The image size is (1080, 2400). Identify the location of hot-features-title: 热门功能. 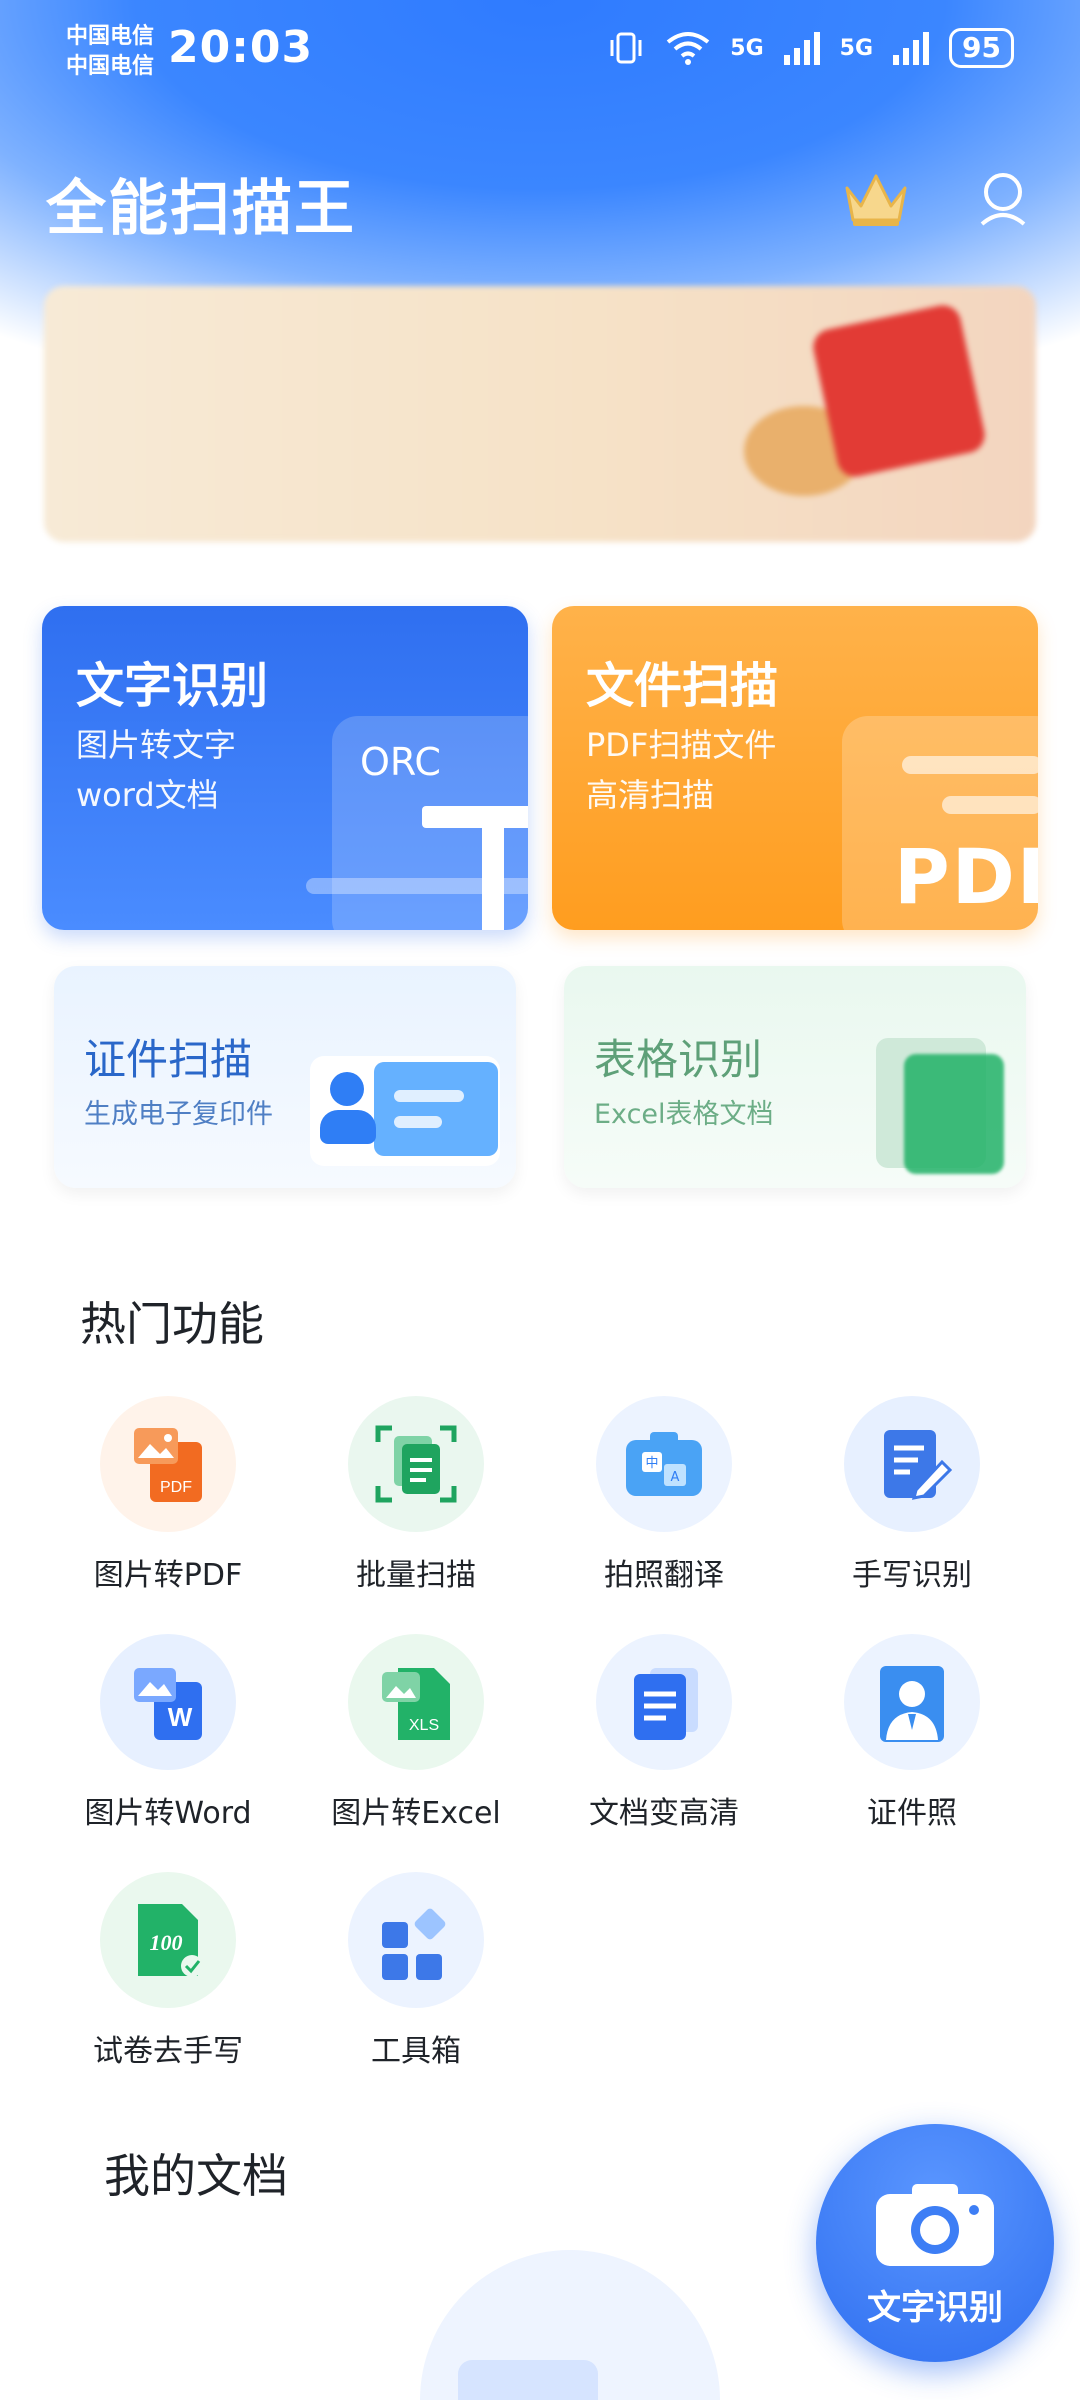
(172, 1324).